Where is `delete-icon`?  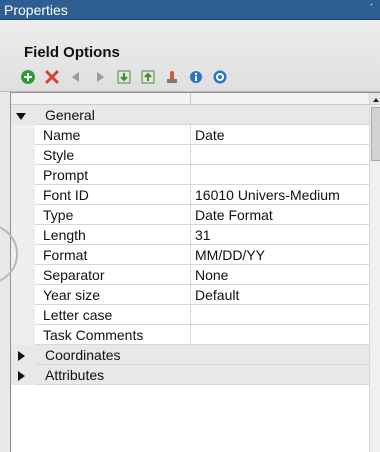
delete-icon is located at coordinates (52, 77).